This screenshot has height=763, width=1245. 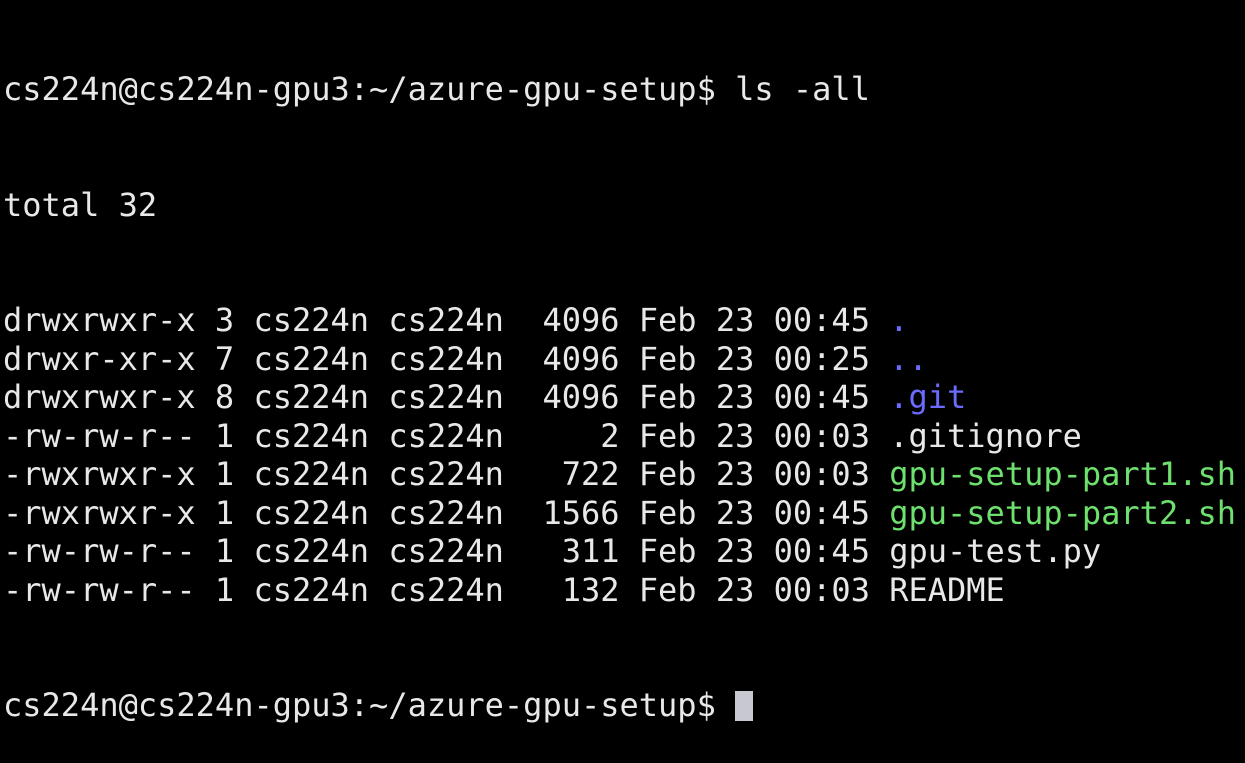 What do you see at coordinates (899, 320) in the screenshot?
I see `entry-name: .` at bounding box center [899, 320].